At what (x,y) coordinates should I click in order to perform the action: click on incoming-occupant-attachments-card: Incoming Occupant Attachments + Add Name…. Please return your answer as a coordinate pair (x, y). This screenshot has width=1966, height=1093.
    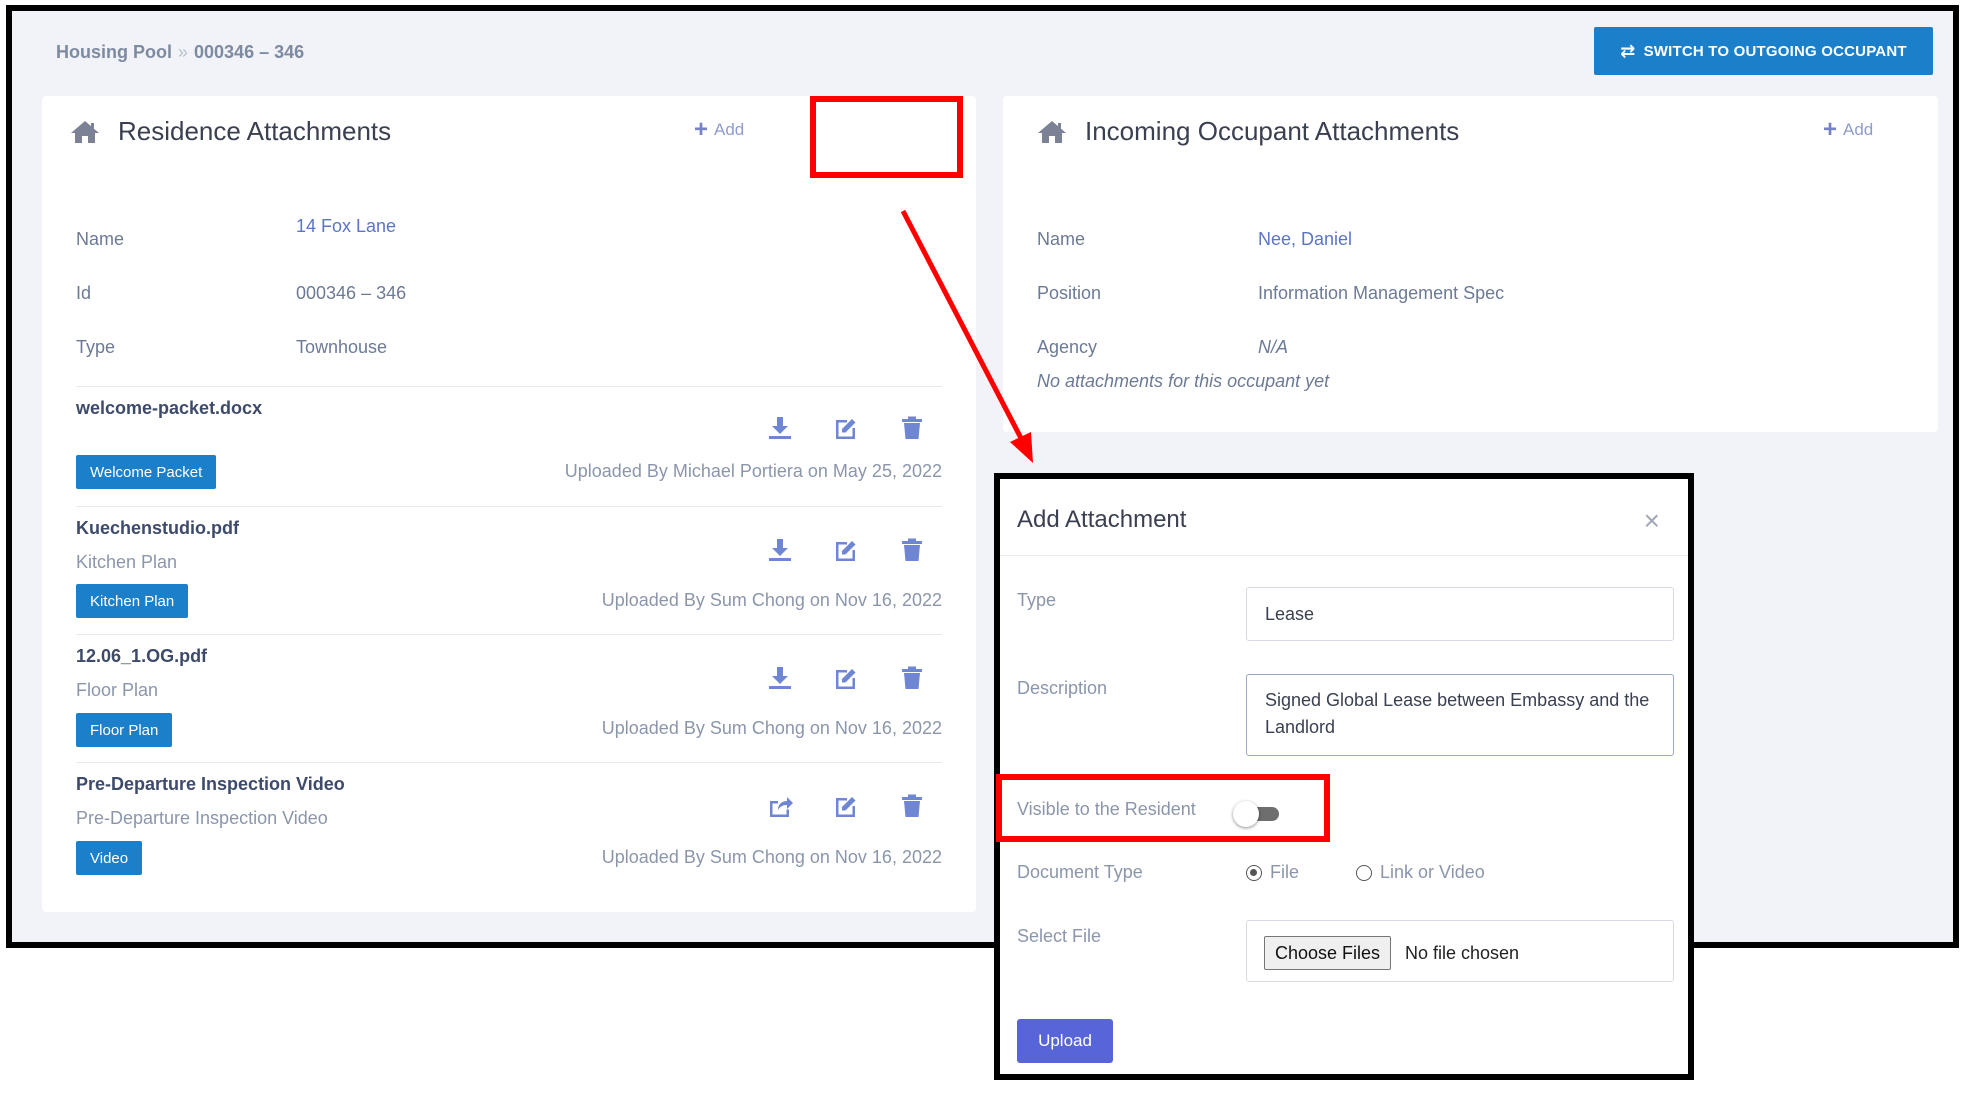
    Looking at the image, I should click on (1470, 264).